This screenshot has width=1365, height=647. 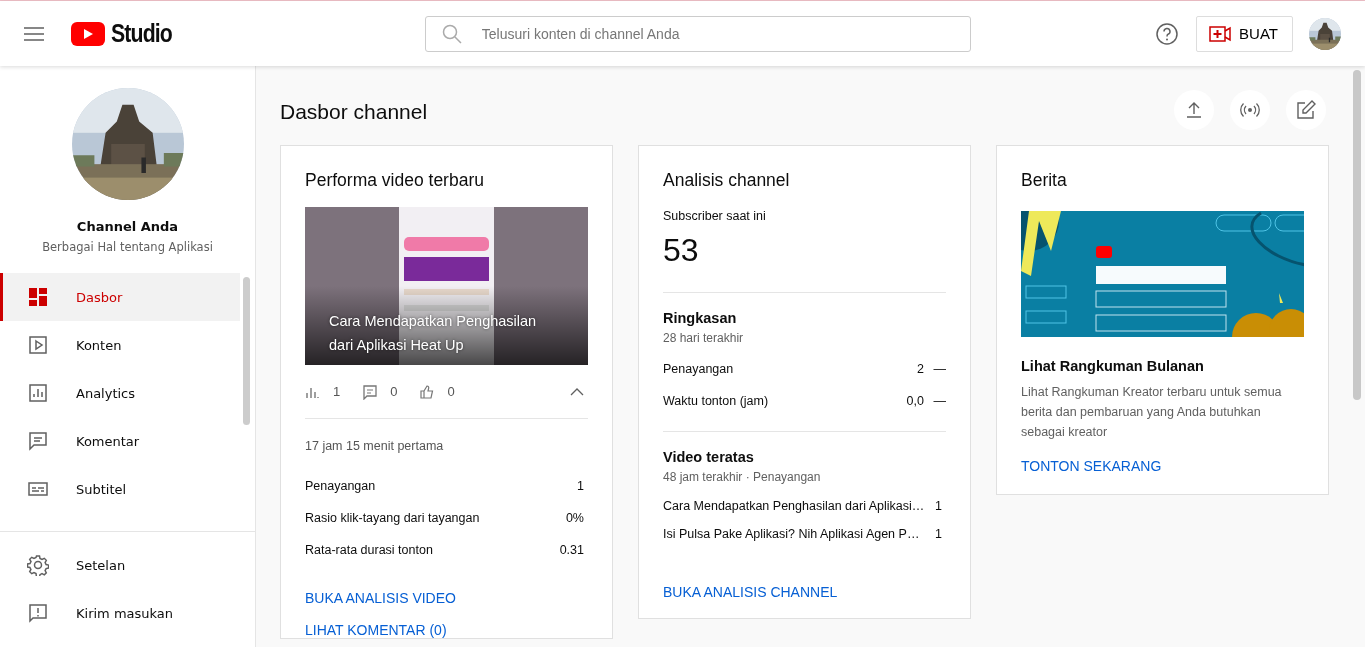 What do you see at coordinates (915, 401) in the screenshot?
I see `metric-value: 0,0` at bounding box center [915, 401].